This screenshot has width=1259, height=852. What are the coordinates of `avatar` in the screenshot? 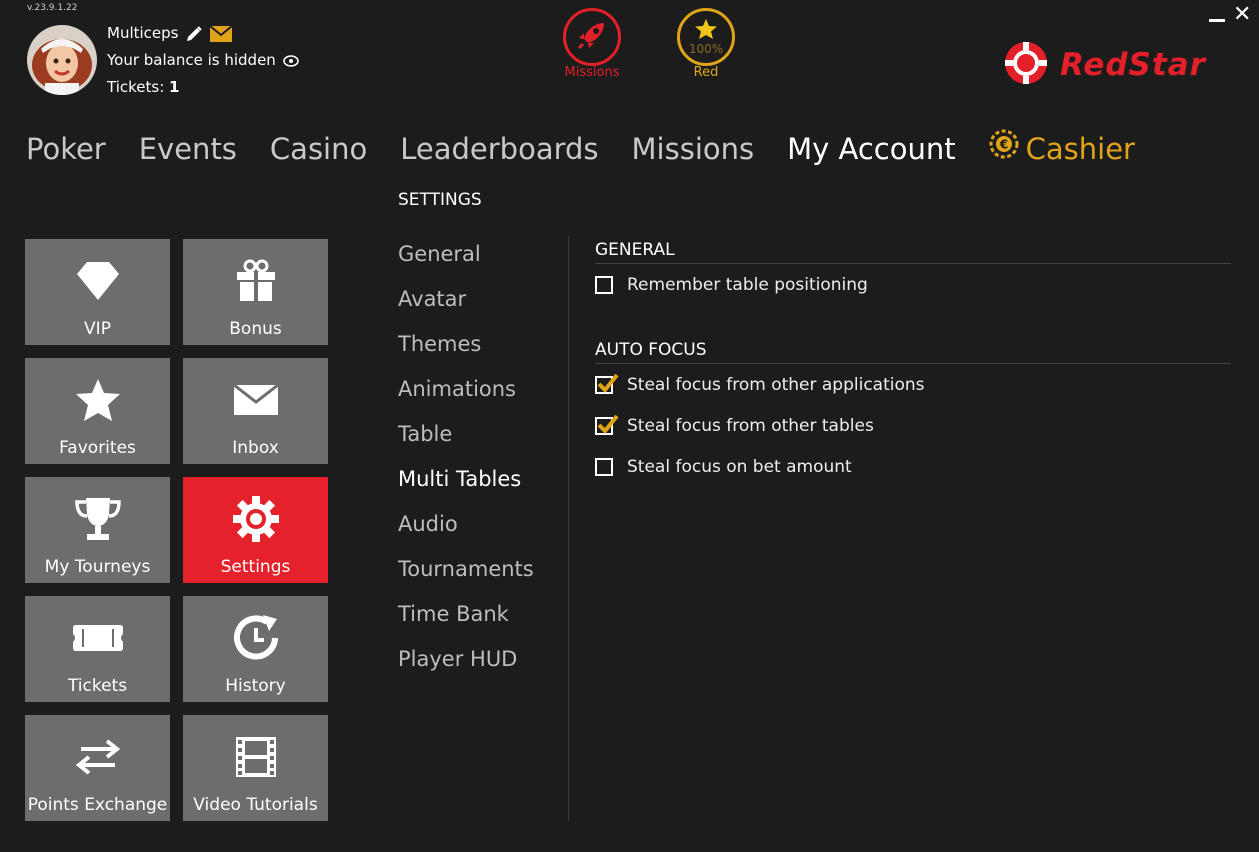 It's located at (62, 60).